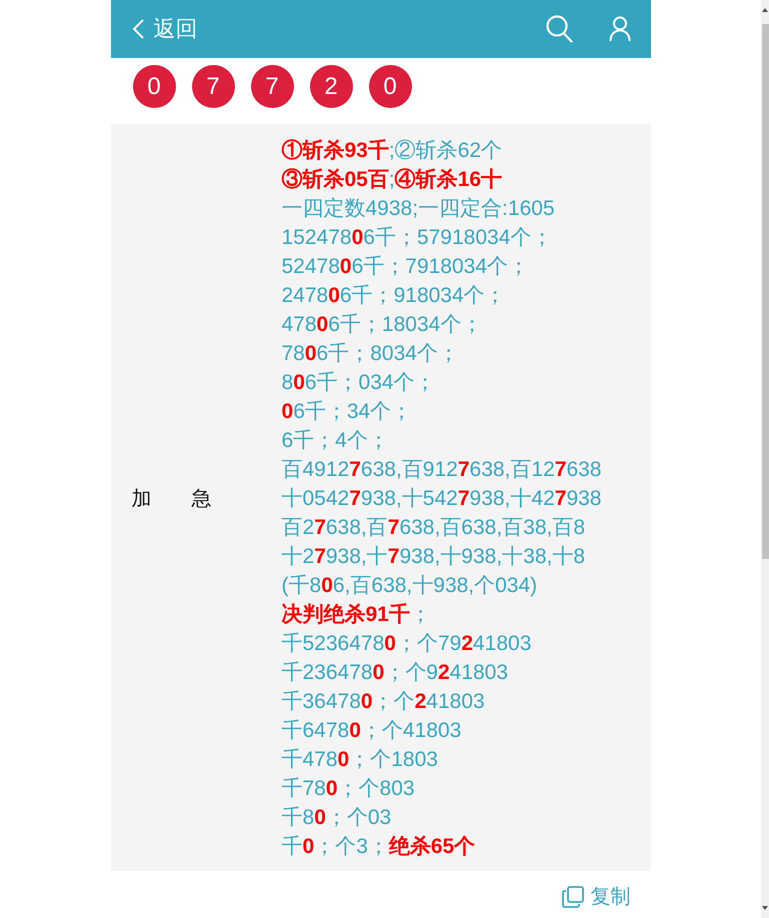 The height and width of the screenshot is (918, 769). Describe the element at coordinates (765, 908) in the screenshot. I see `scroll-down-arrow-icon` at that location.